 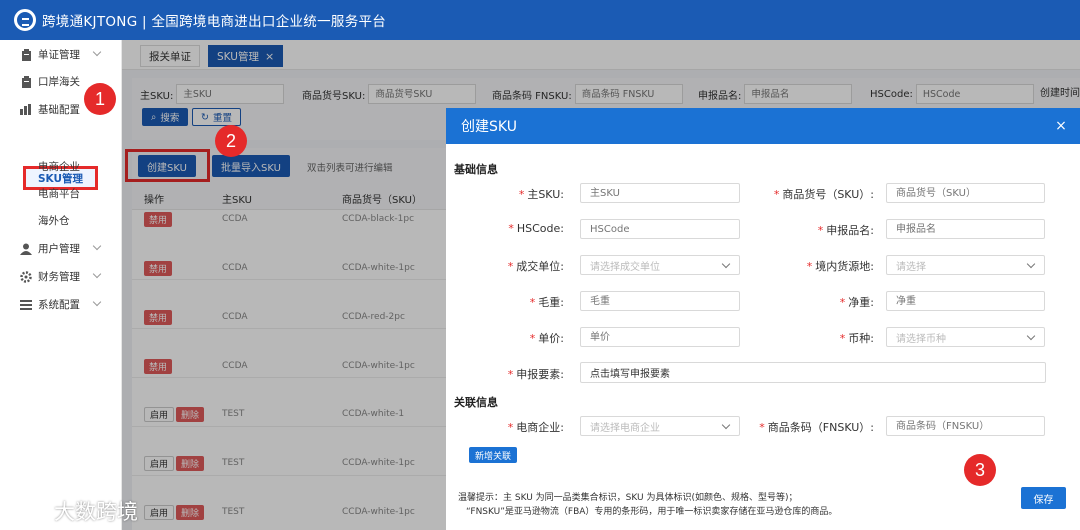 I want to click on sidebar-item-label: 系统配置, so click(x=59, y=305).